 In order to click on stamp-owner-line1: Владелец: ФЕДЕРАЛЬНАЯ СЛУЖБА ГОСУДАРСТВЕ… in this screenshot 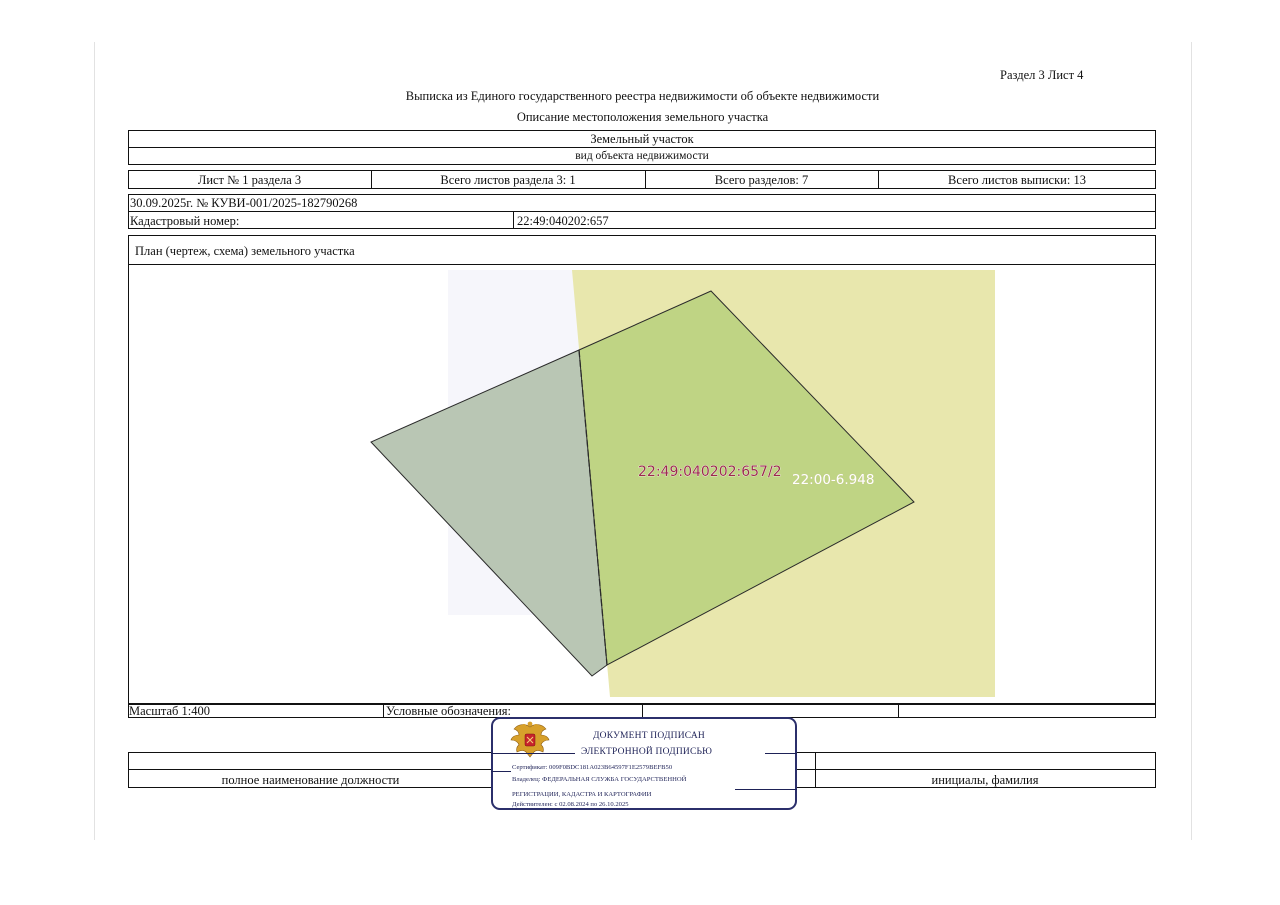, I will do `click(599, 779)`.